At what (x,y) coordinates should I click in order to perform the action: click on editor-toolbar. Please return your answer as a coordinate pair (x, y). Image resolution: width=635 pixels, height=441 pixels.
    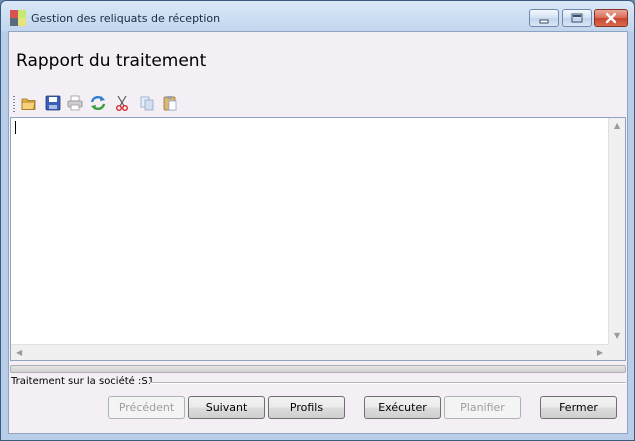
    Looking at the image, I should click on (111, 103).